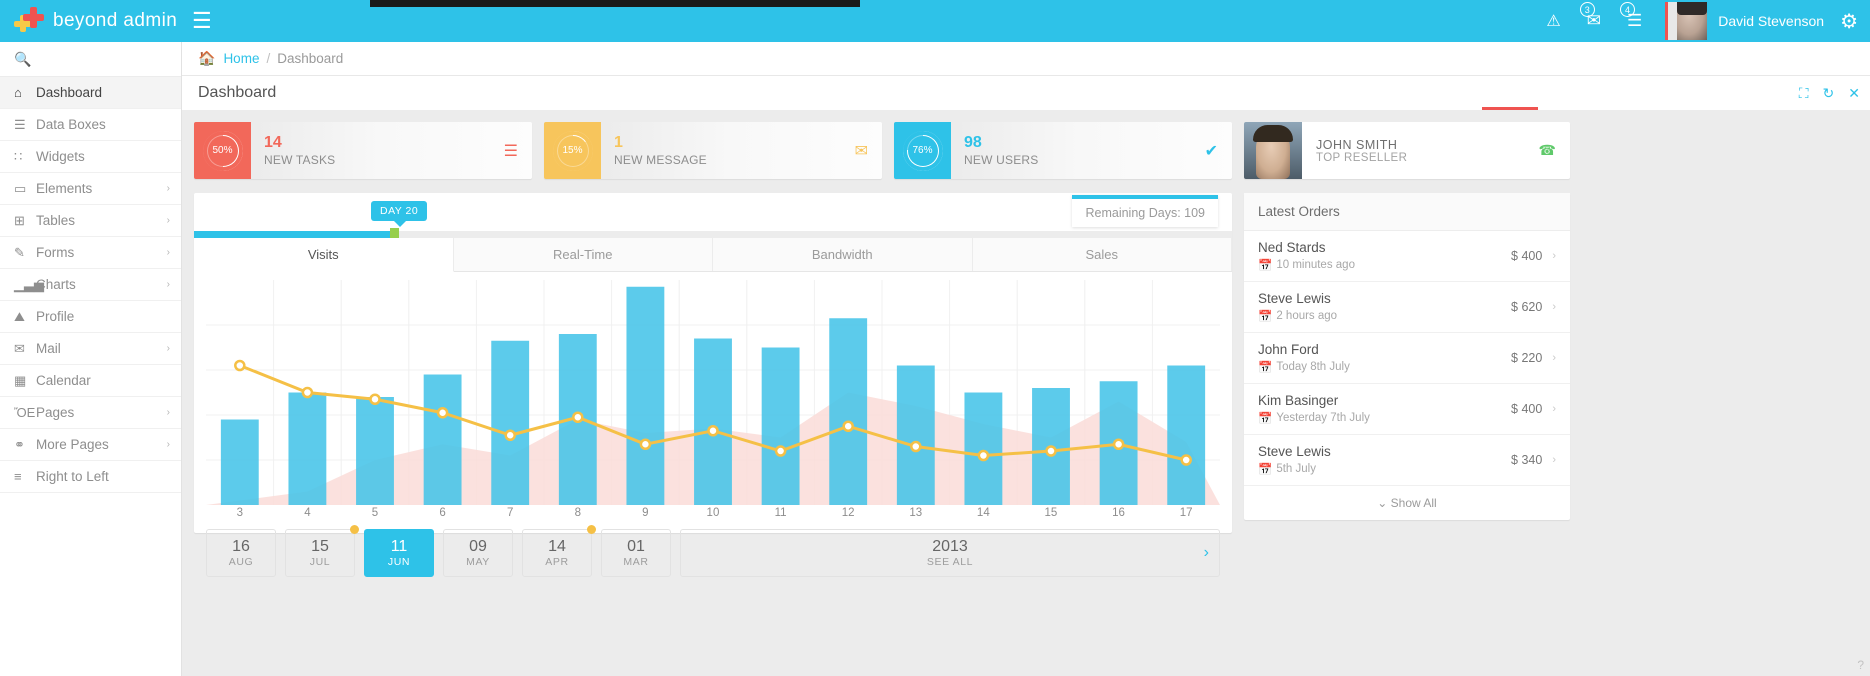  I want to click on search-icon: 🔍, so click(23, 58).